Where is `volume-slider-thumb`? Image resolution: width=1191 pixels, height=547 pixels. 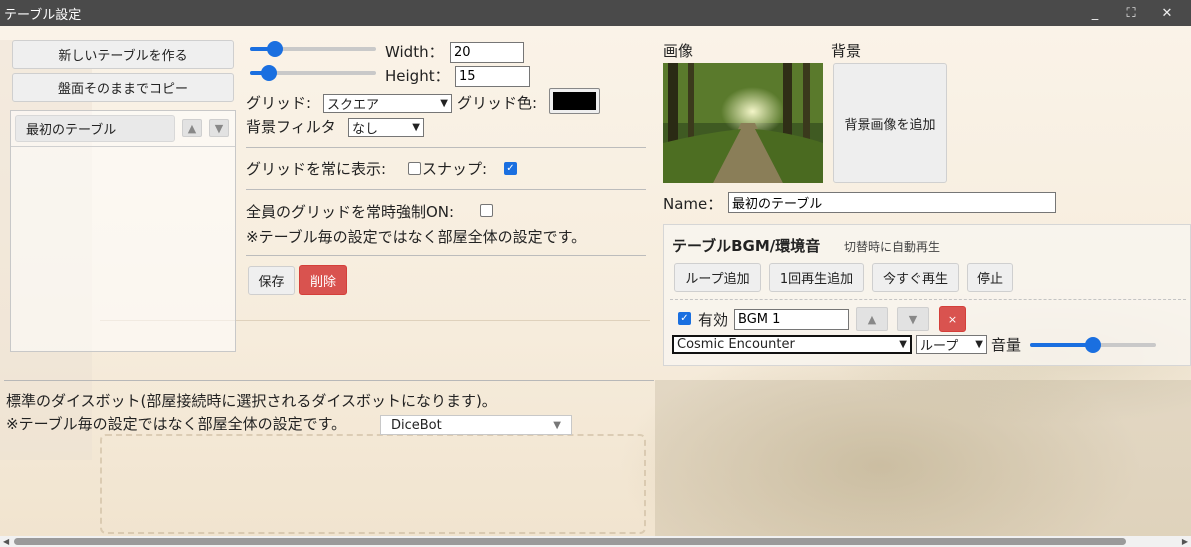 volume-slider-thumb is located at coordinates (1093, 345).